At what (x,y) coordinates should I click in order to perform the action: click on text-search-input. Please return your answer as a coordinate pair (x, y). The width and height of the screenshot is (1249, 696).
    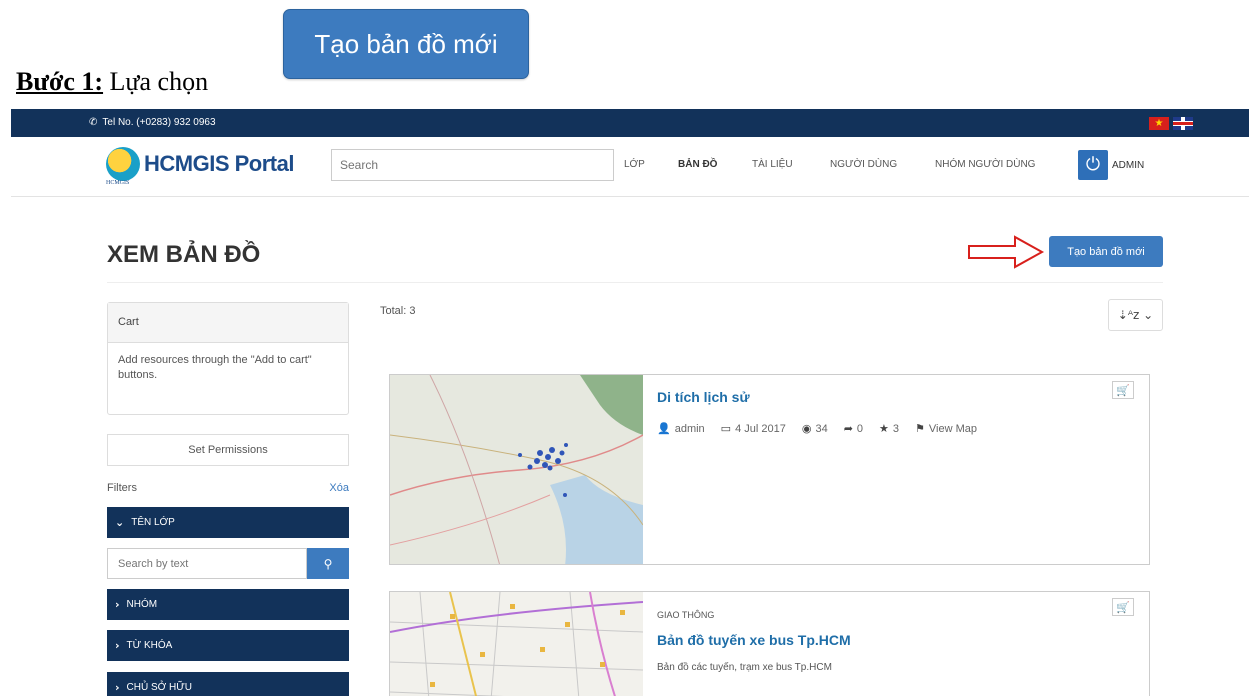
    Looking at the image, I should click on (207, 563).